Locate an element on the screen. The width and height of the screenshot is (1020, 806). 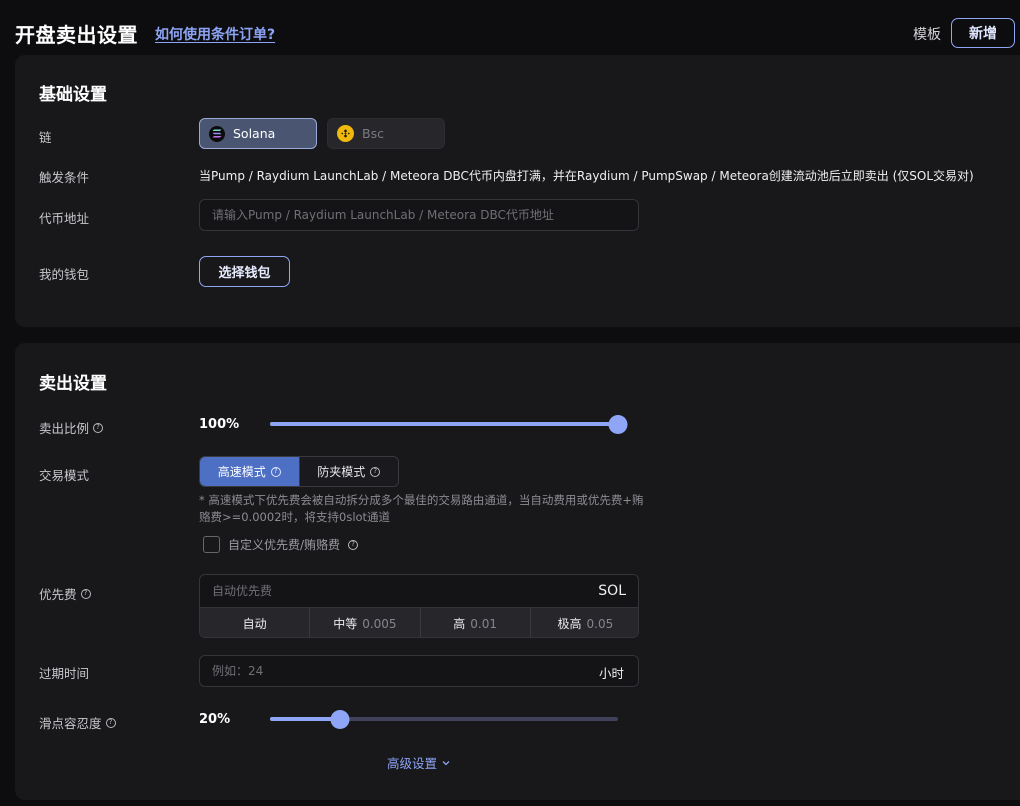
advanced-settings-label: 高级设置 is located at coordinates (412, 763).